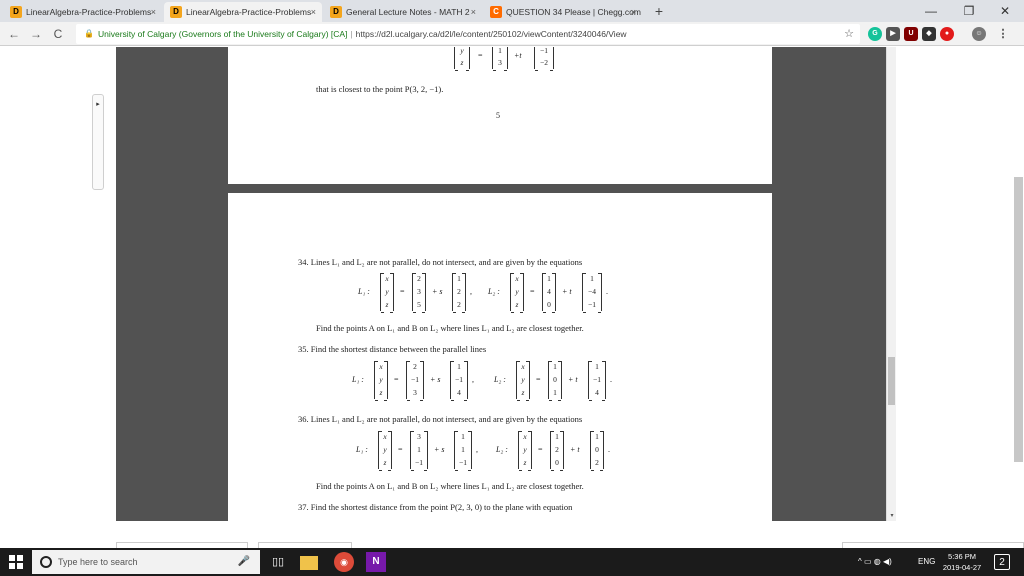  What do you see at coordinates (89, 33) in the screenshot?
I see `lock-icon: 🔒` at bounding box center [89, 33].